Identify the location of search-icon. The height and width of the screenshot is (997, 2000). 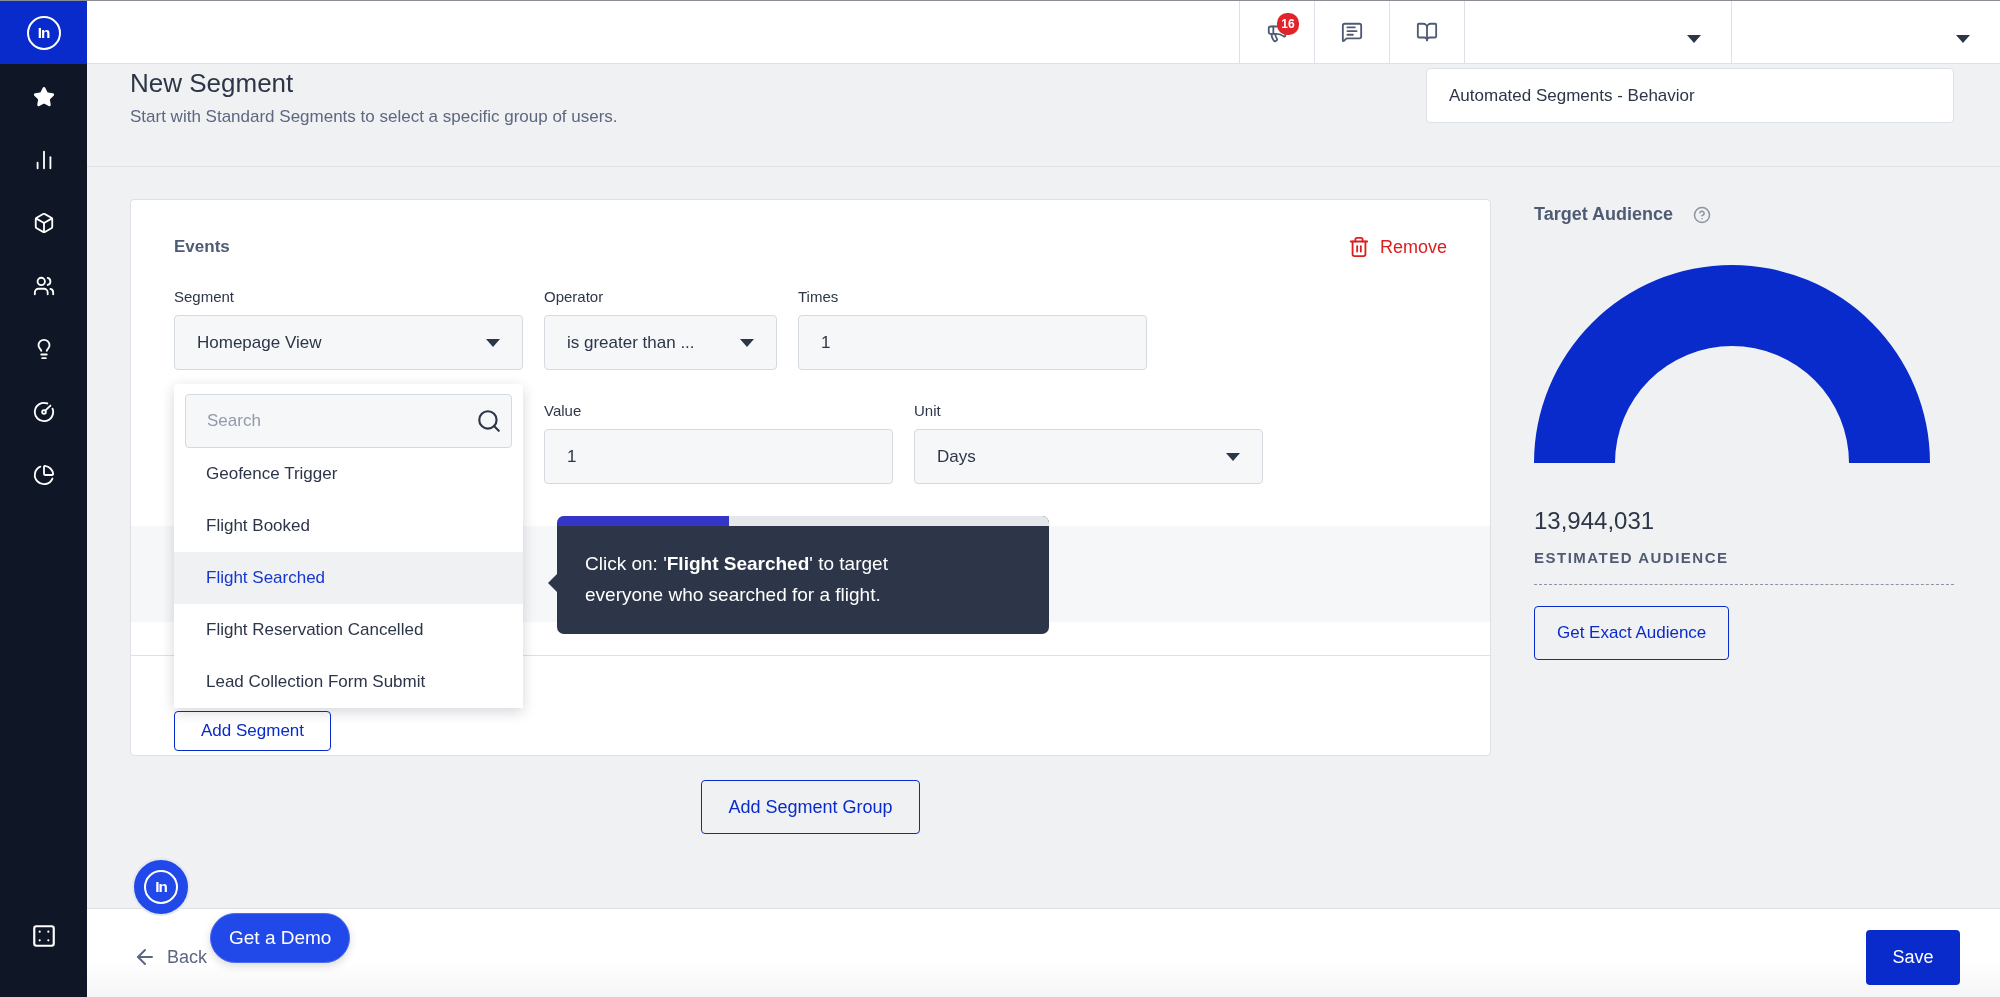
(489, 421).